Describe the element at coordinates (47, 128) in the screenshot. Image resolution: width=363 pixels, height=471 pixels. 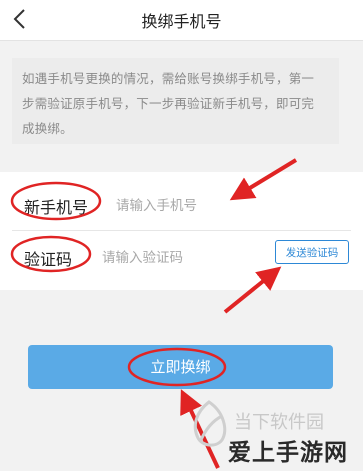
I see `notice-line: 成换绑。` at that location.